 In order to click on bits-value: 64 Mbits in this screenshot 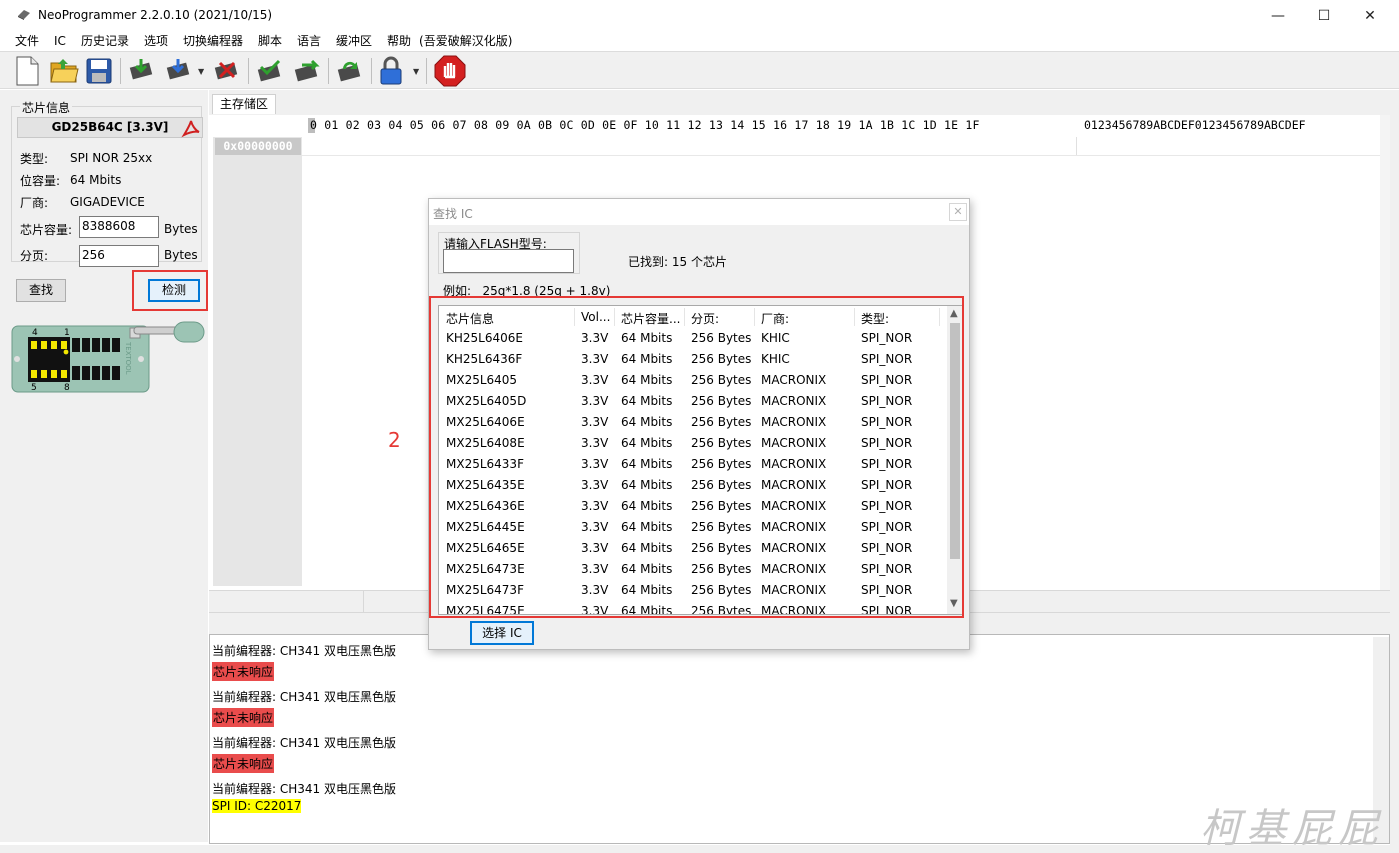, I will do `click(96, 180)`.